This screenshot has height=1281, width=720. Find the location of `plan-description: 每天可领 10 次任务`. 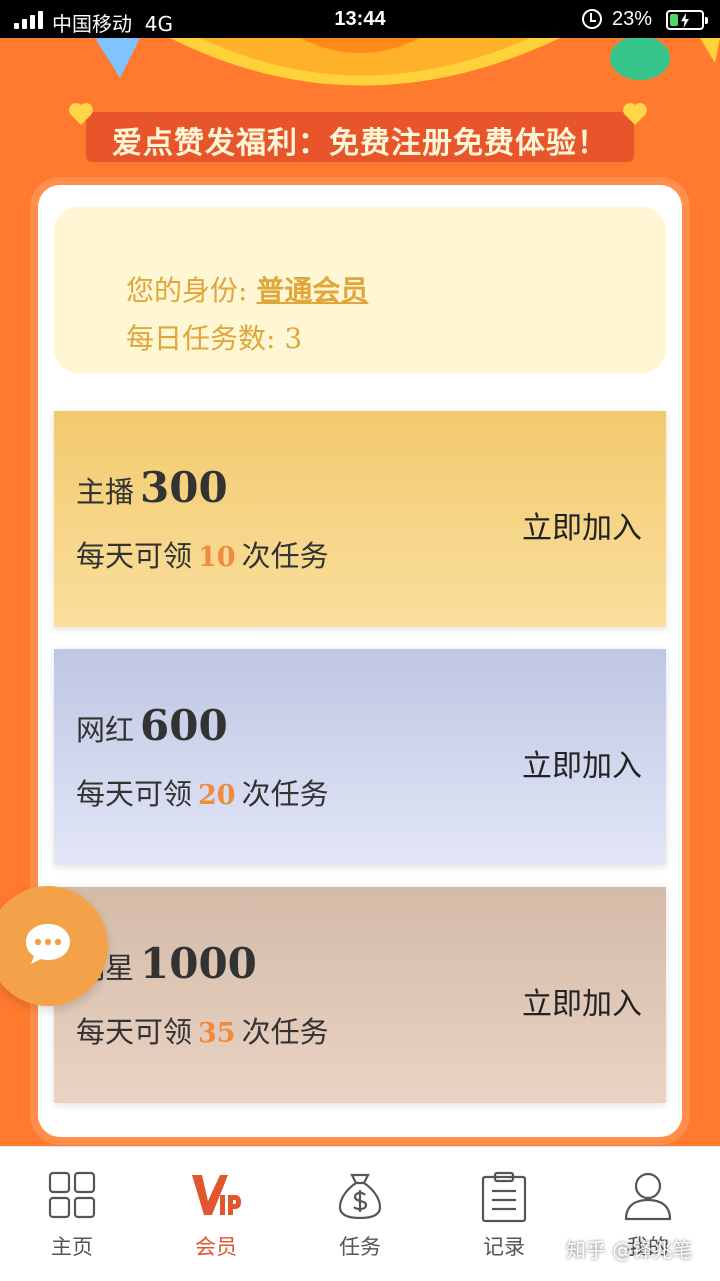

plan-description: 每天可领 10 次任务 is located at coordinates (202, 554).